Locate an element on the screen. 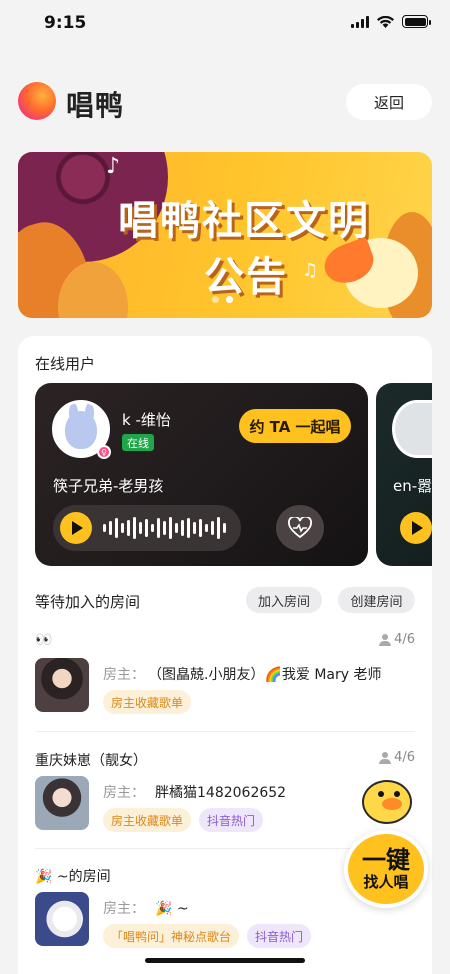  status-icons is located at coordinates (391, 21).